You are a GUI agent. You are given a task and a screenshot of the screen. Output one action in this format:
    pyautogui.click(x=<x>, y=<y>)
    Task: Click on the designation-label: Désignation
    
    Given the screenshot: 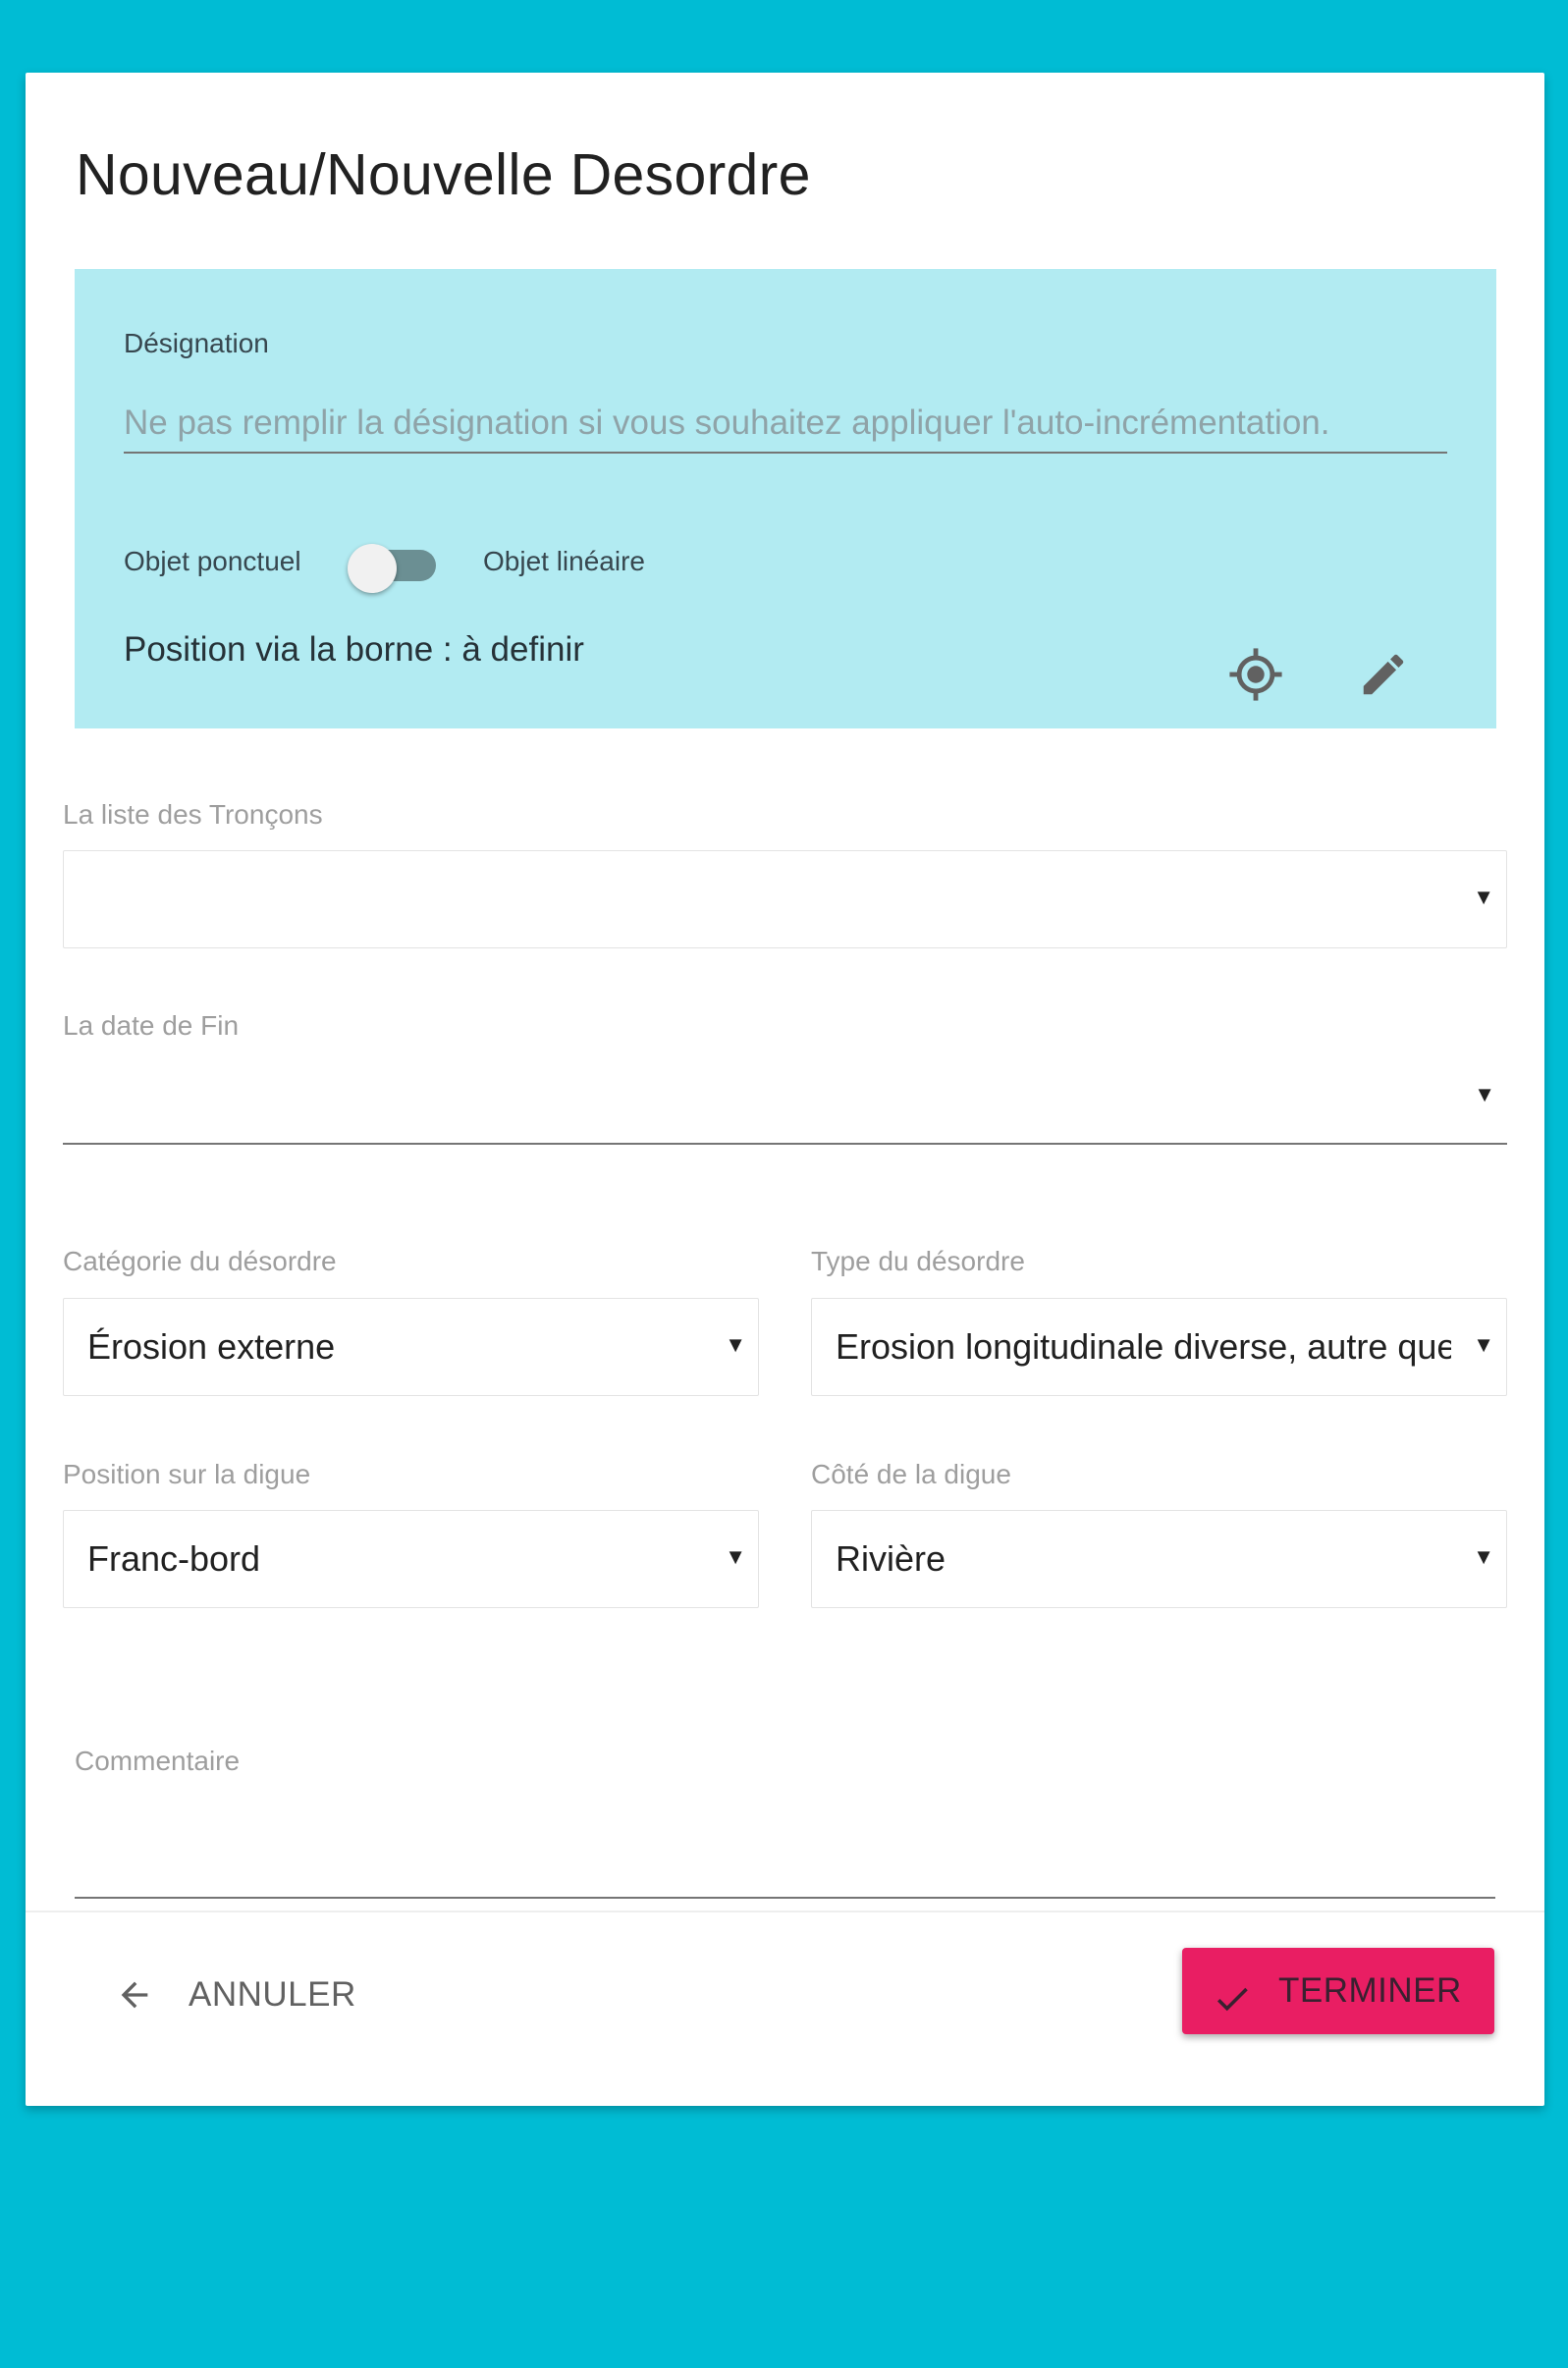 What is the action you would take?
    pyautogui.click(x=196, y=343)
    